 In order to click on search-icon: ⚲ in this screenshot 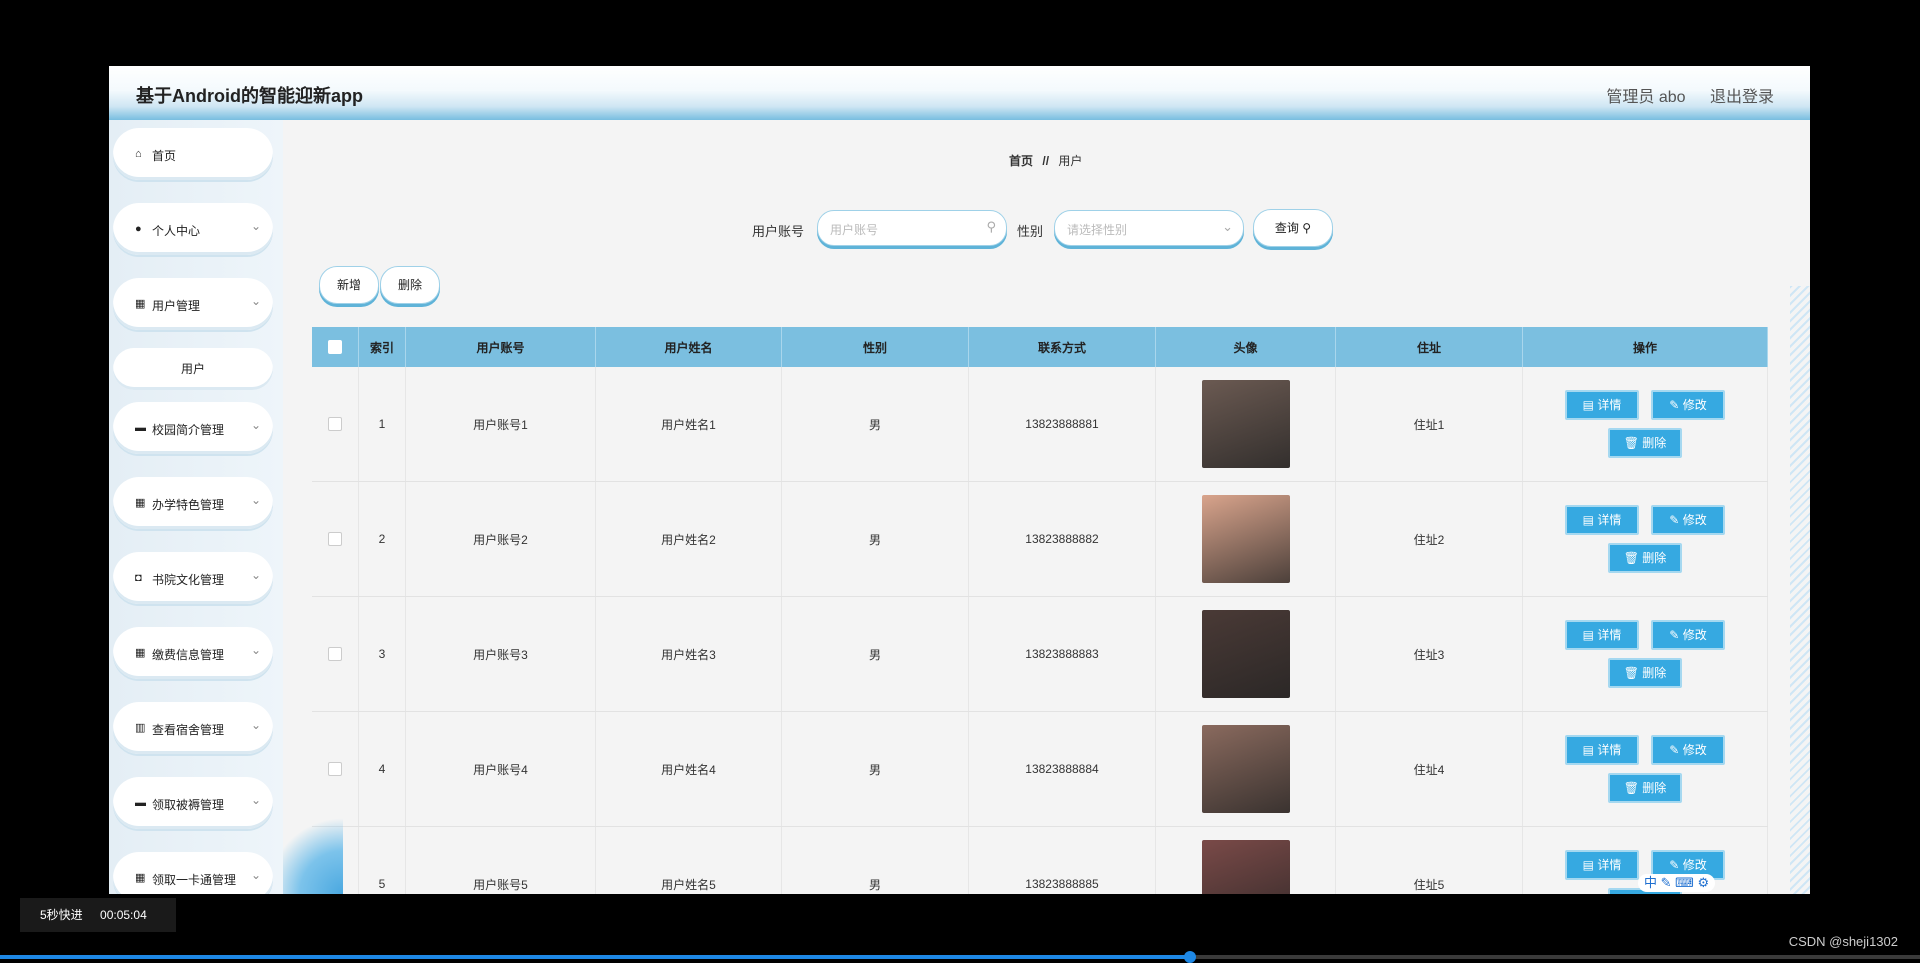, I will do `click(991, 226)`.